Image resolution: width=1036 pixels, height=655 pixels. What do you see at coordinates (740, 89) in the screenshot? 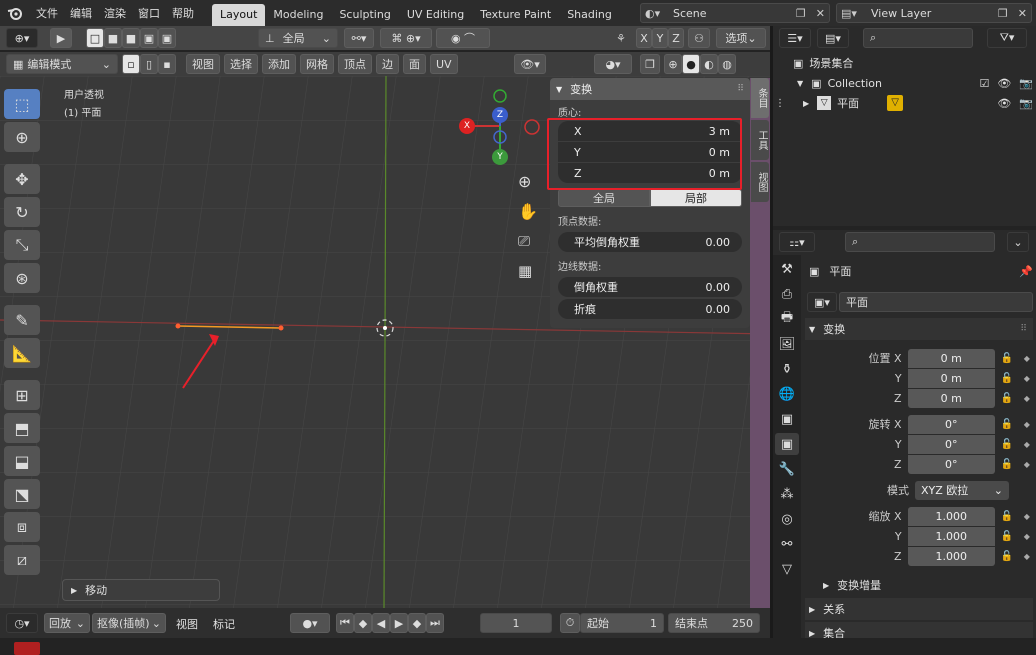
I see `drag-handle-icon: ⠿` at bounding box center [740, 89].